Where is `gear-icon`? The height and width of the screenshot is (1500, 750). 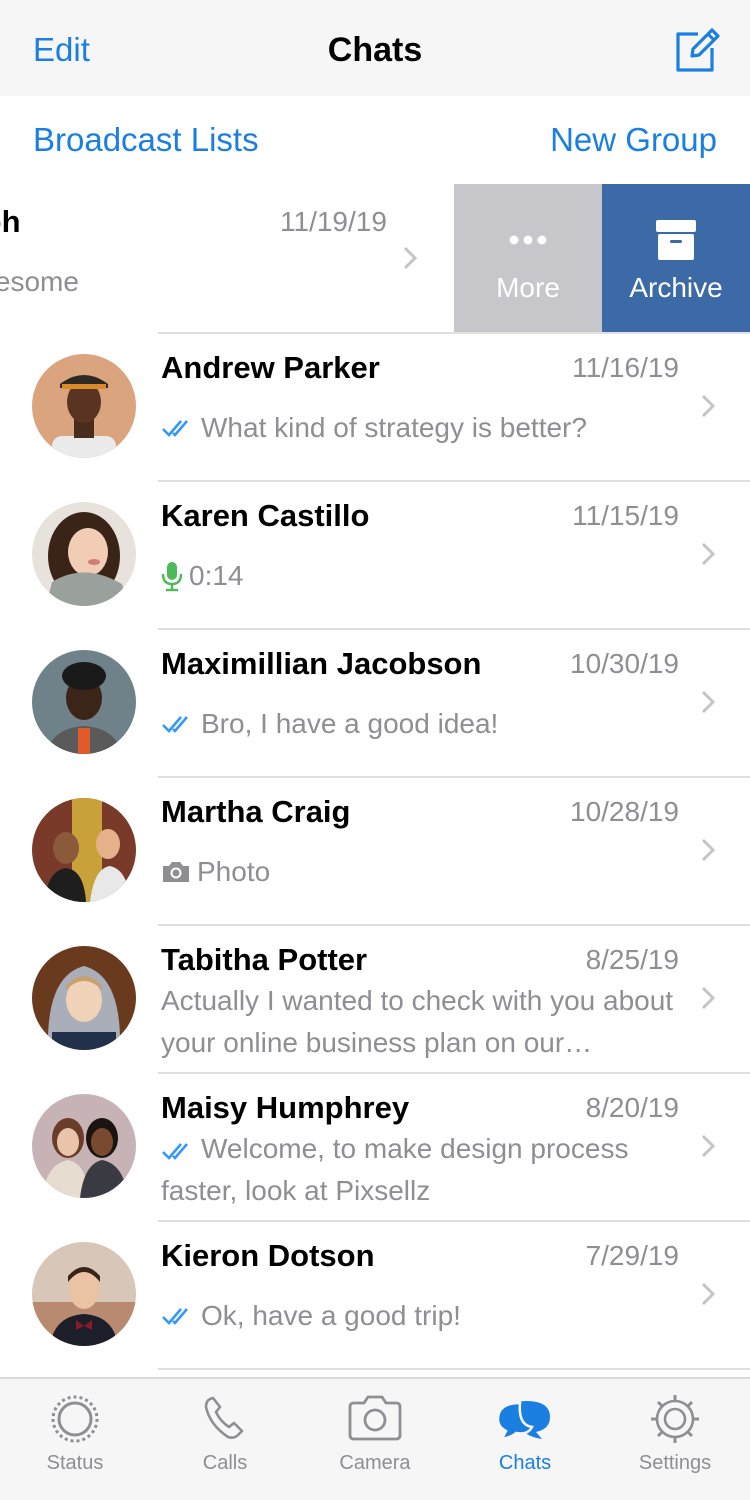
gear-icon is located at coordinates (675, 1419).